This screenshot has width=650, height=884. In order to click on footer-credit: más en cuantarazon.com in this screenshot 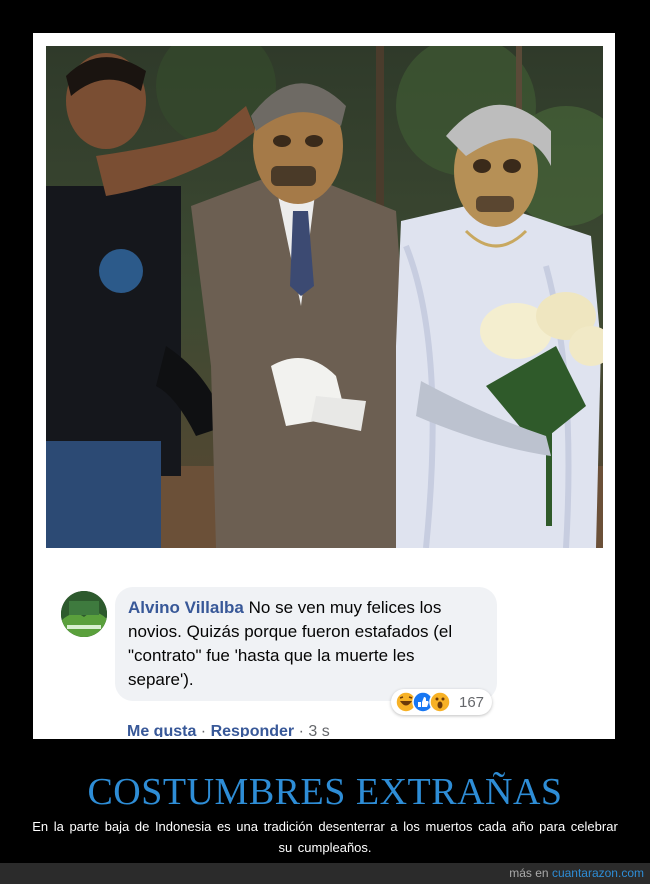, I will do `click(576, 873)`.